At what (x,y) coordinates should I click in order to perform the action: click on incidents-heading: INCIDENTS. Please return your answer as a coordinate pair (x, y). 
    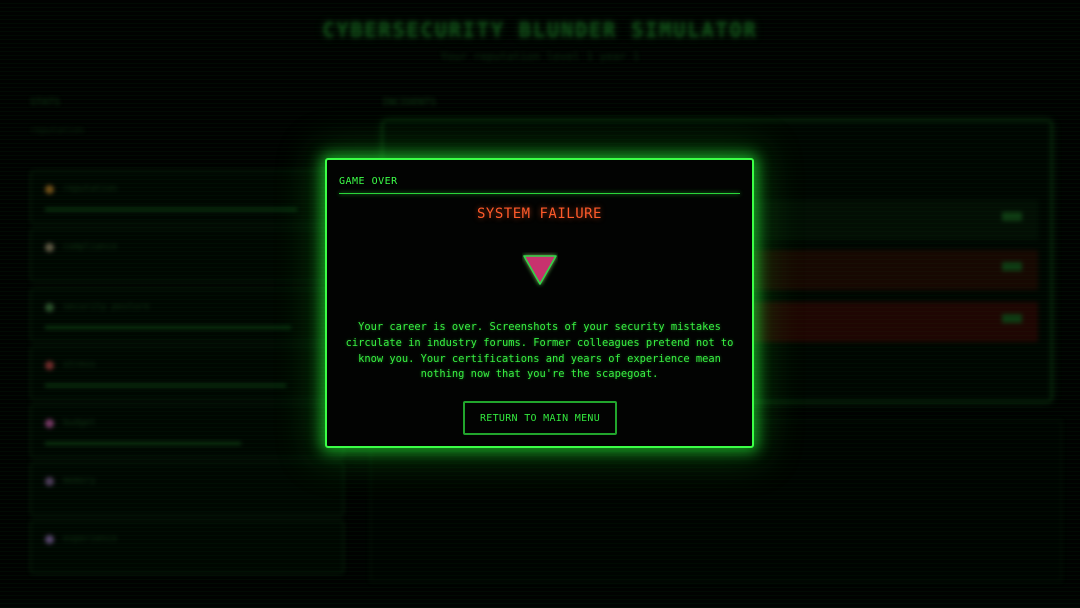
    Looking at the image, I should click on (409, 102).